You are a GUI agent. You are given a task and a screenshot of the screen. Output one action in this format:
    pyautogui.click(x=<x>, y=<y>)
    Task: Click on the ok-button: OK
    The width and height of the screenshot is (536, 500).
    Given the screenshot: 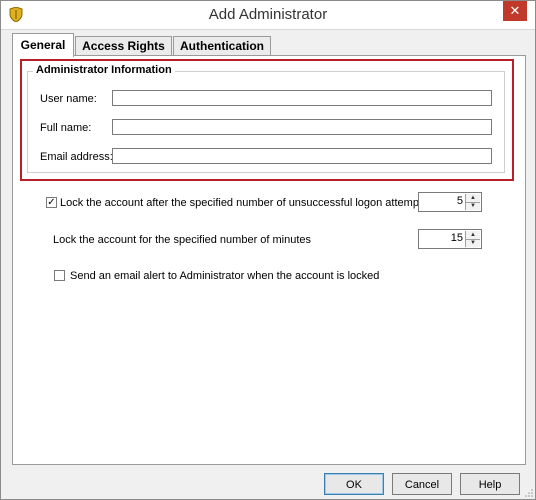 What is the action you would take?
    pyautogui.click(x=354, y=484)
    